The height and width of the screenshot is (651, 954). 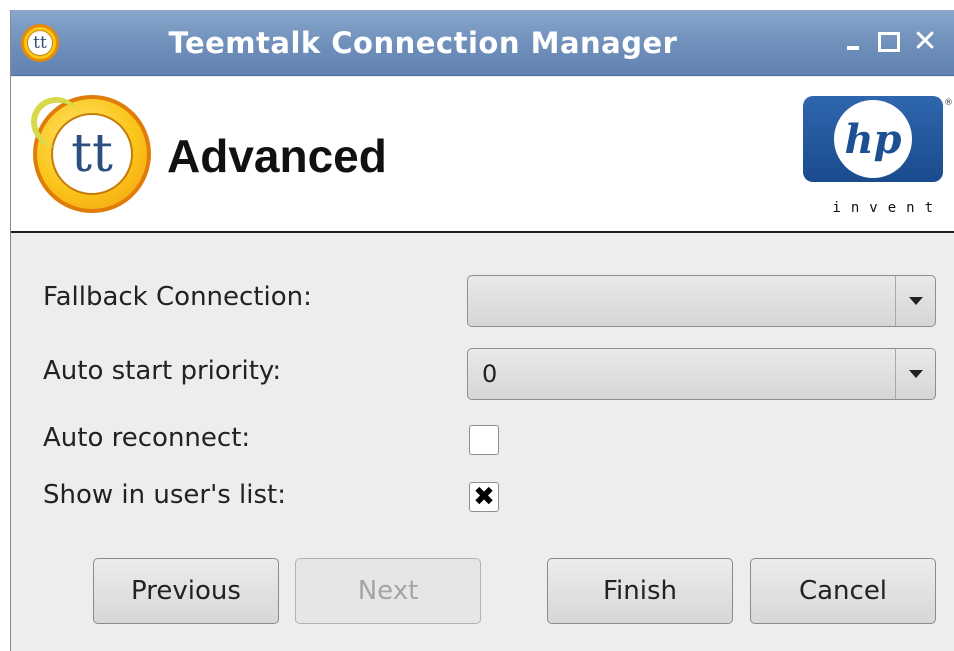 I want to click on hp-logo-text: hp, so click(x=873, y=139).